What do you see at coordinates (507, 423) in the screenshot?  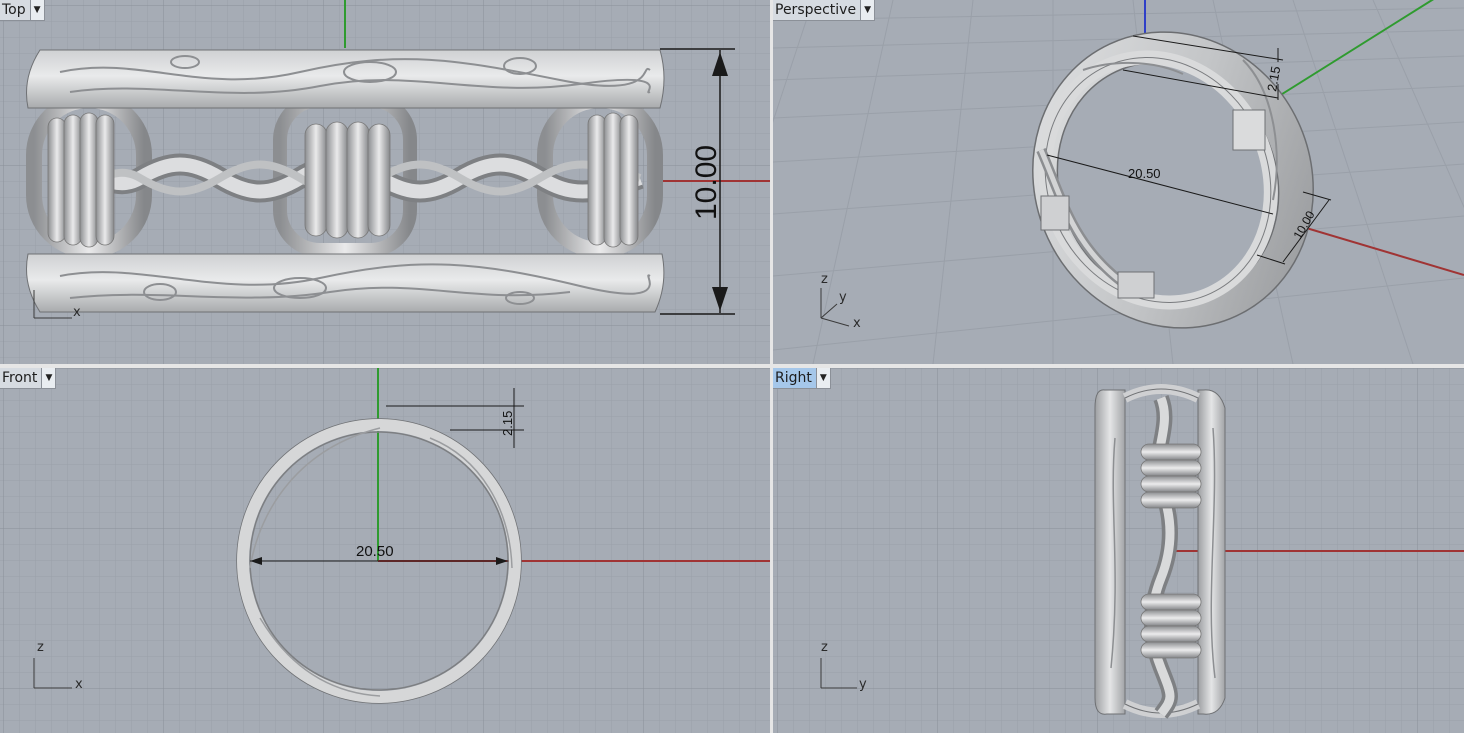 I see `front-dim-thickness: 2.15` at bounding box center [507, 423].